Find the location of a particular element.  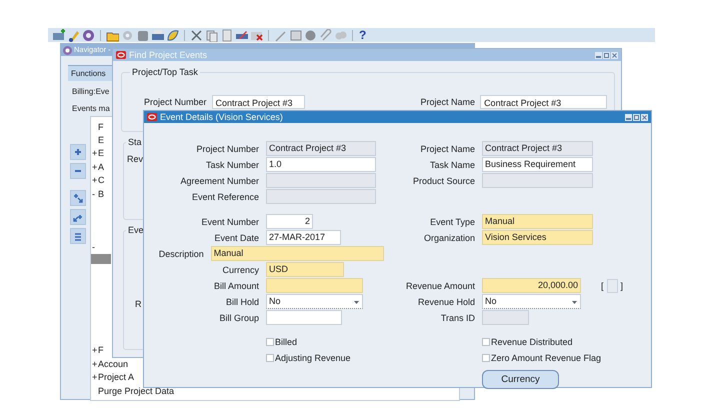

tab: Functions is located at coordinates (90, 73).